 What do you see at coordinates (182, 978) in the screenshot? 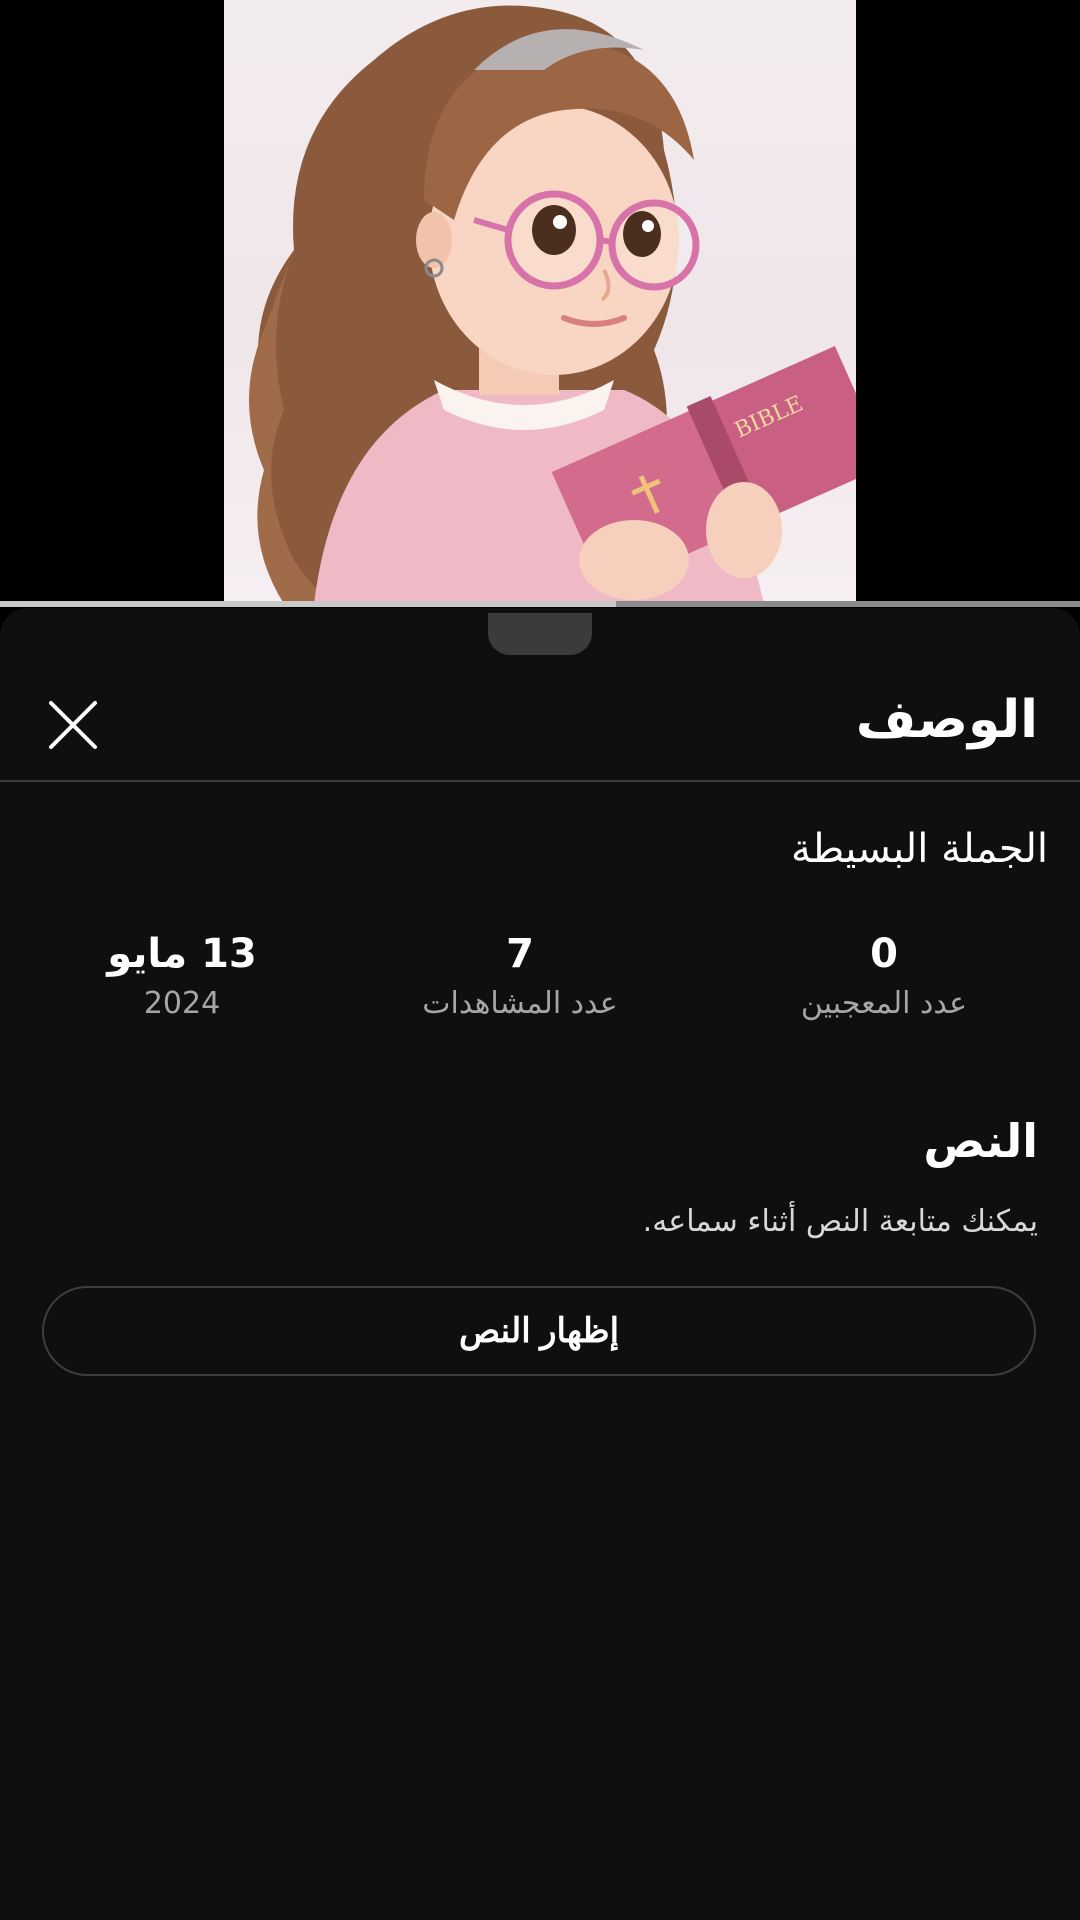
I see `stat-date: 13 مايو 2024` at bounding box center [182, 978].